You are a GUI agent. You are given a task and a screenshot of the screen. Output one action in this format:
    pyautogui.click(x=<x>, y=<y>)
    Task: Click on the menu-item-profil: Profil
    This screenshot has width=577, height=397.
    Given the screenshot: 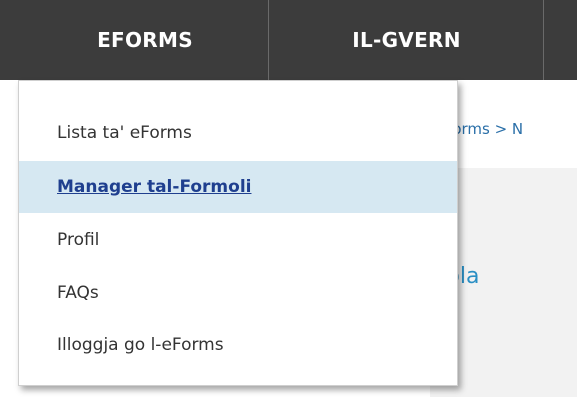 What is the action you would take?
    pyautogui.click(x=238, y=240)
    